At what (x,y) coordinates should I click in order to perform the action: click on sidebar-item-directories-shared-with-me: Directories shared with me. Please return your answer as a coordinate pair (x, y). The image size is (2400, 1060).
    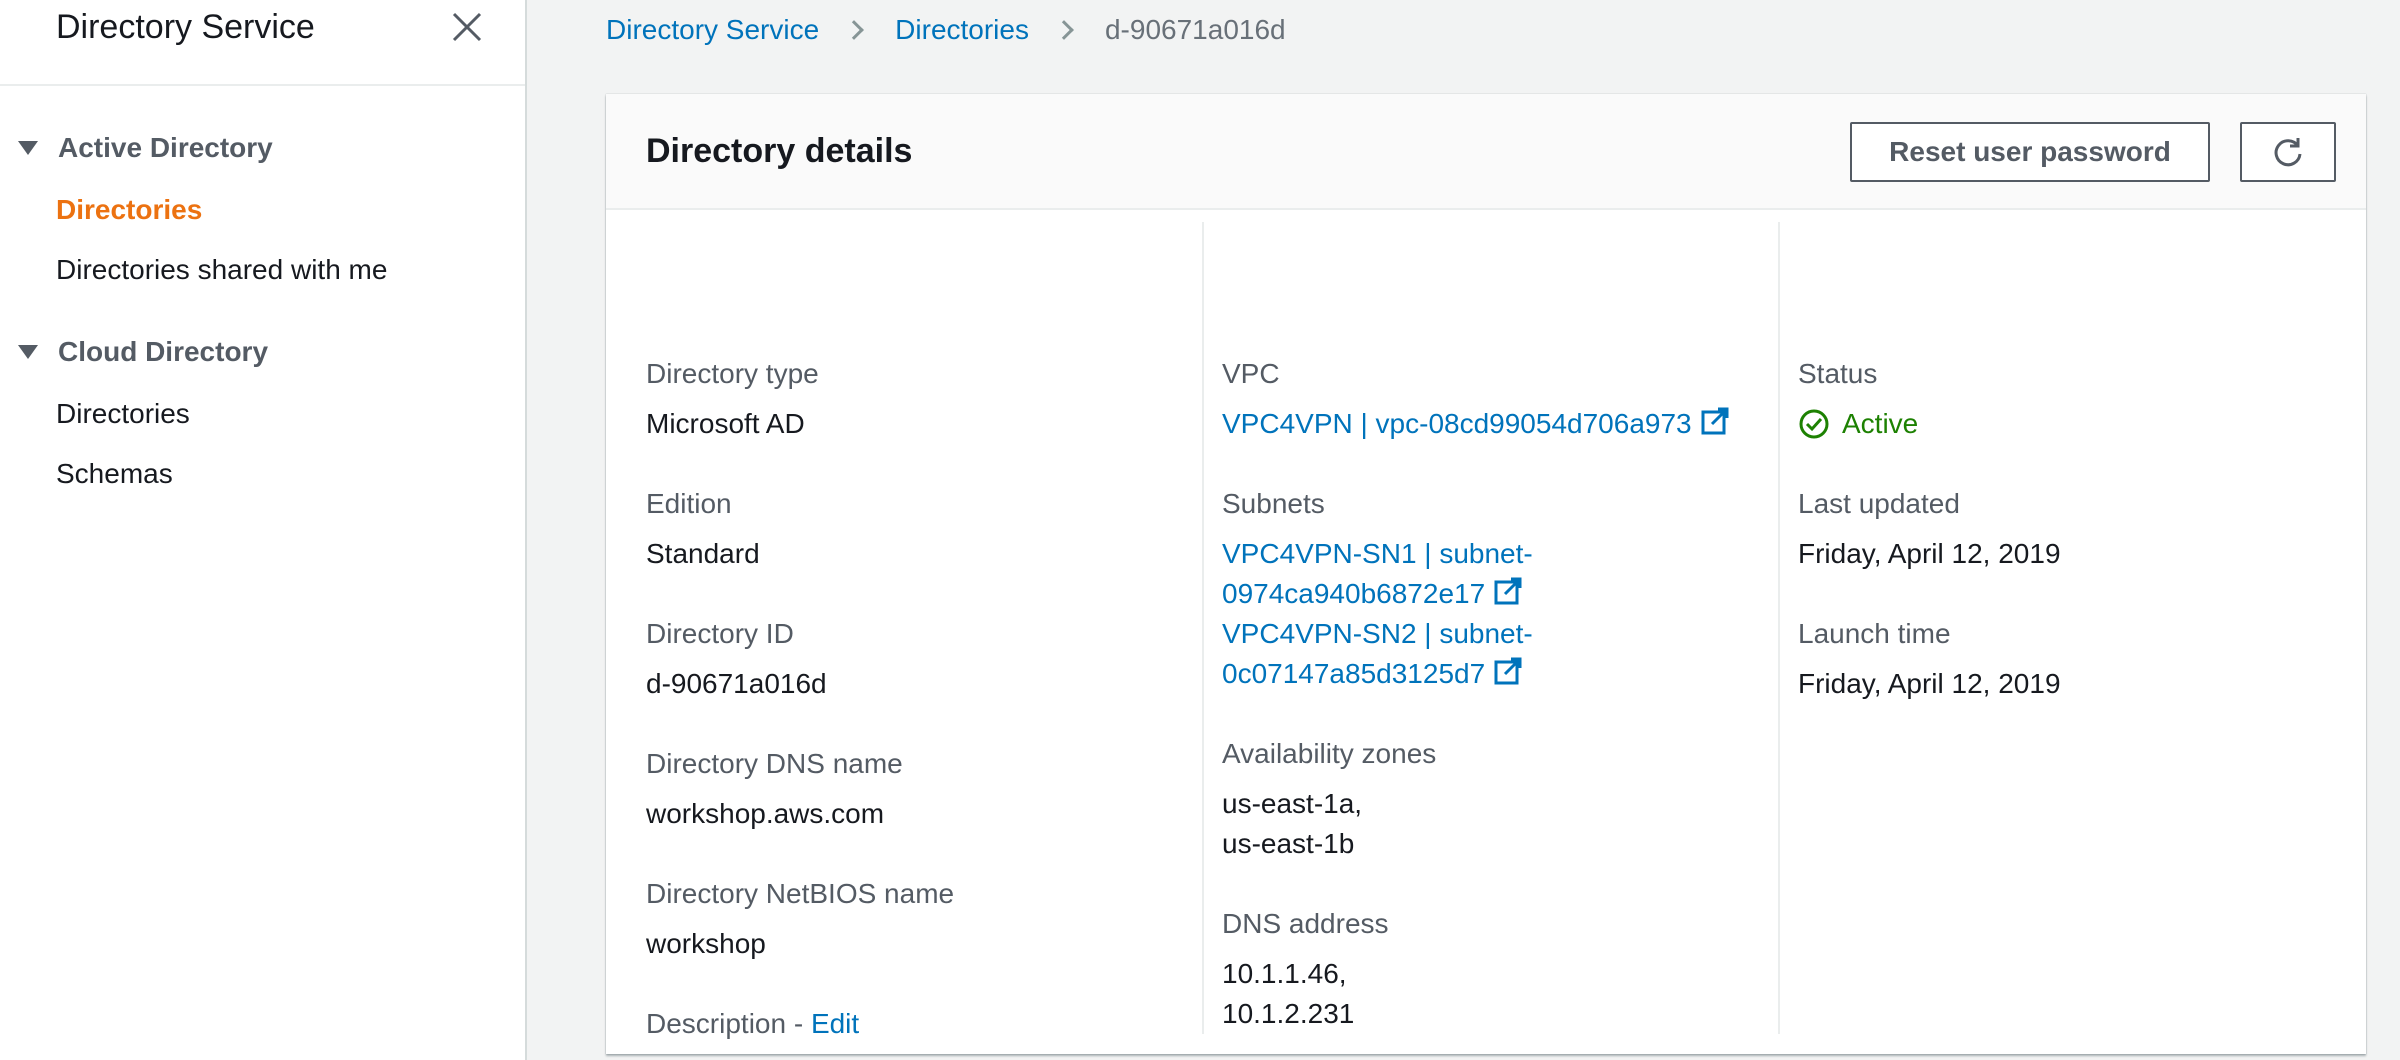
    Looking at the image, I should click on (221, 270).